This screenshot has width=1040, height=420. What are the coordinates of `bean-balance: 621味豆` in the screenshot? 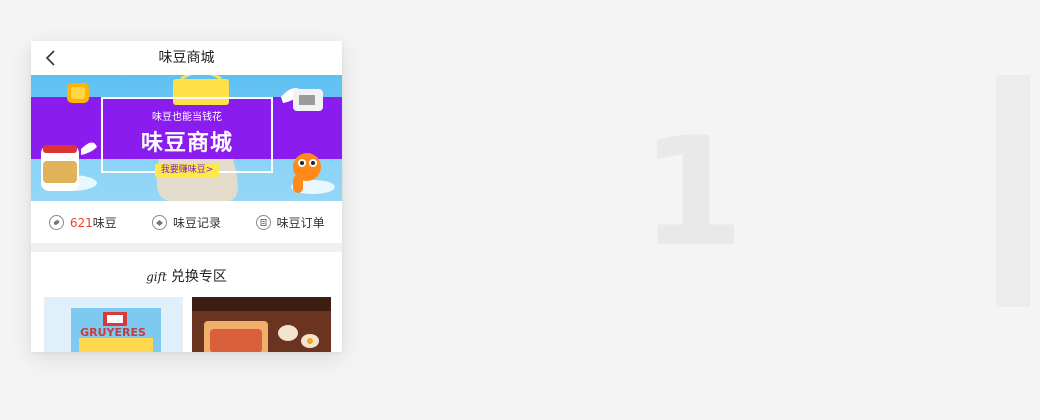 It's located at (83, 222).